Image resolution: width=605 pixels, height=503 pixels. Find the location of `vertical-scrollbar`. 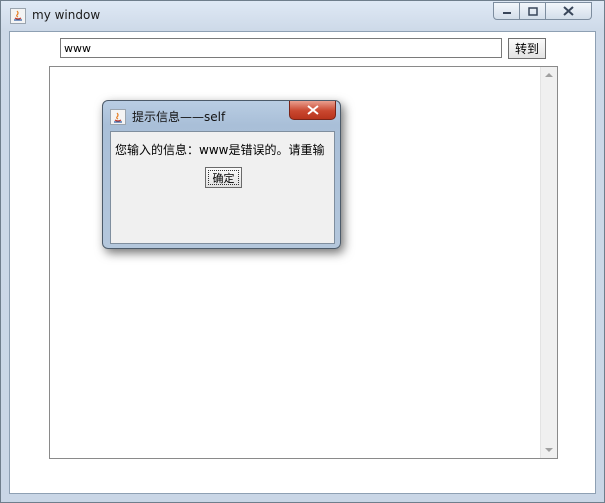

vertical-scrollbar is located at coordinates (548, 262).